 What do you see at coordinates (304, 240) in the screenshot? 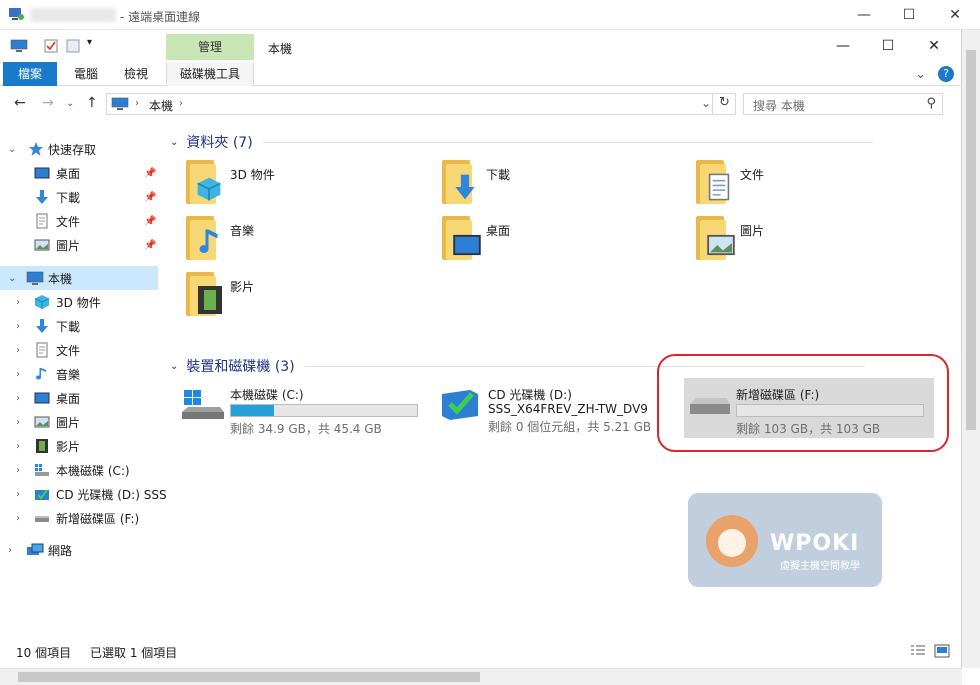
I see `folder-music: 音樂` at bounding box center [304, 240].